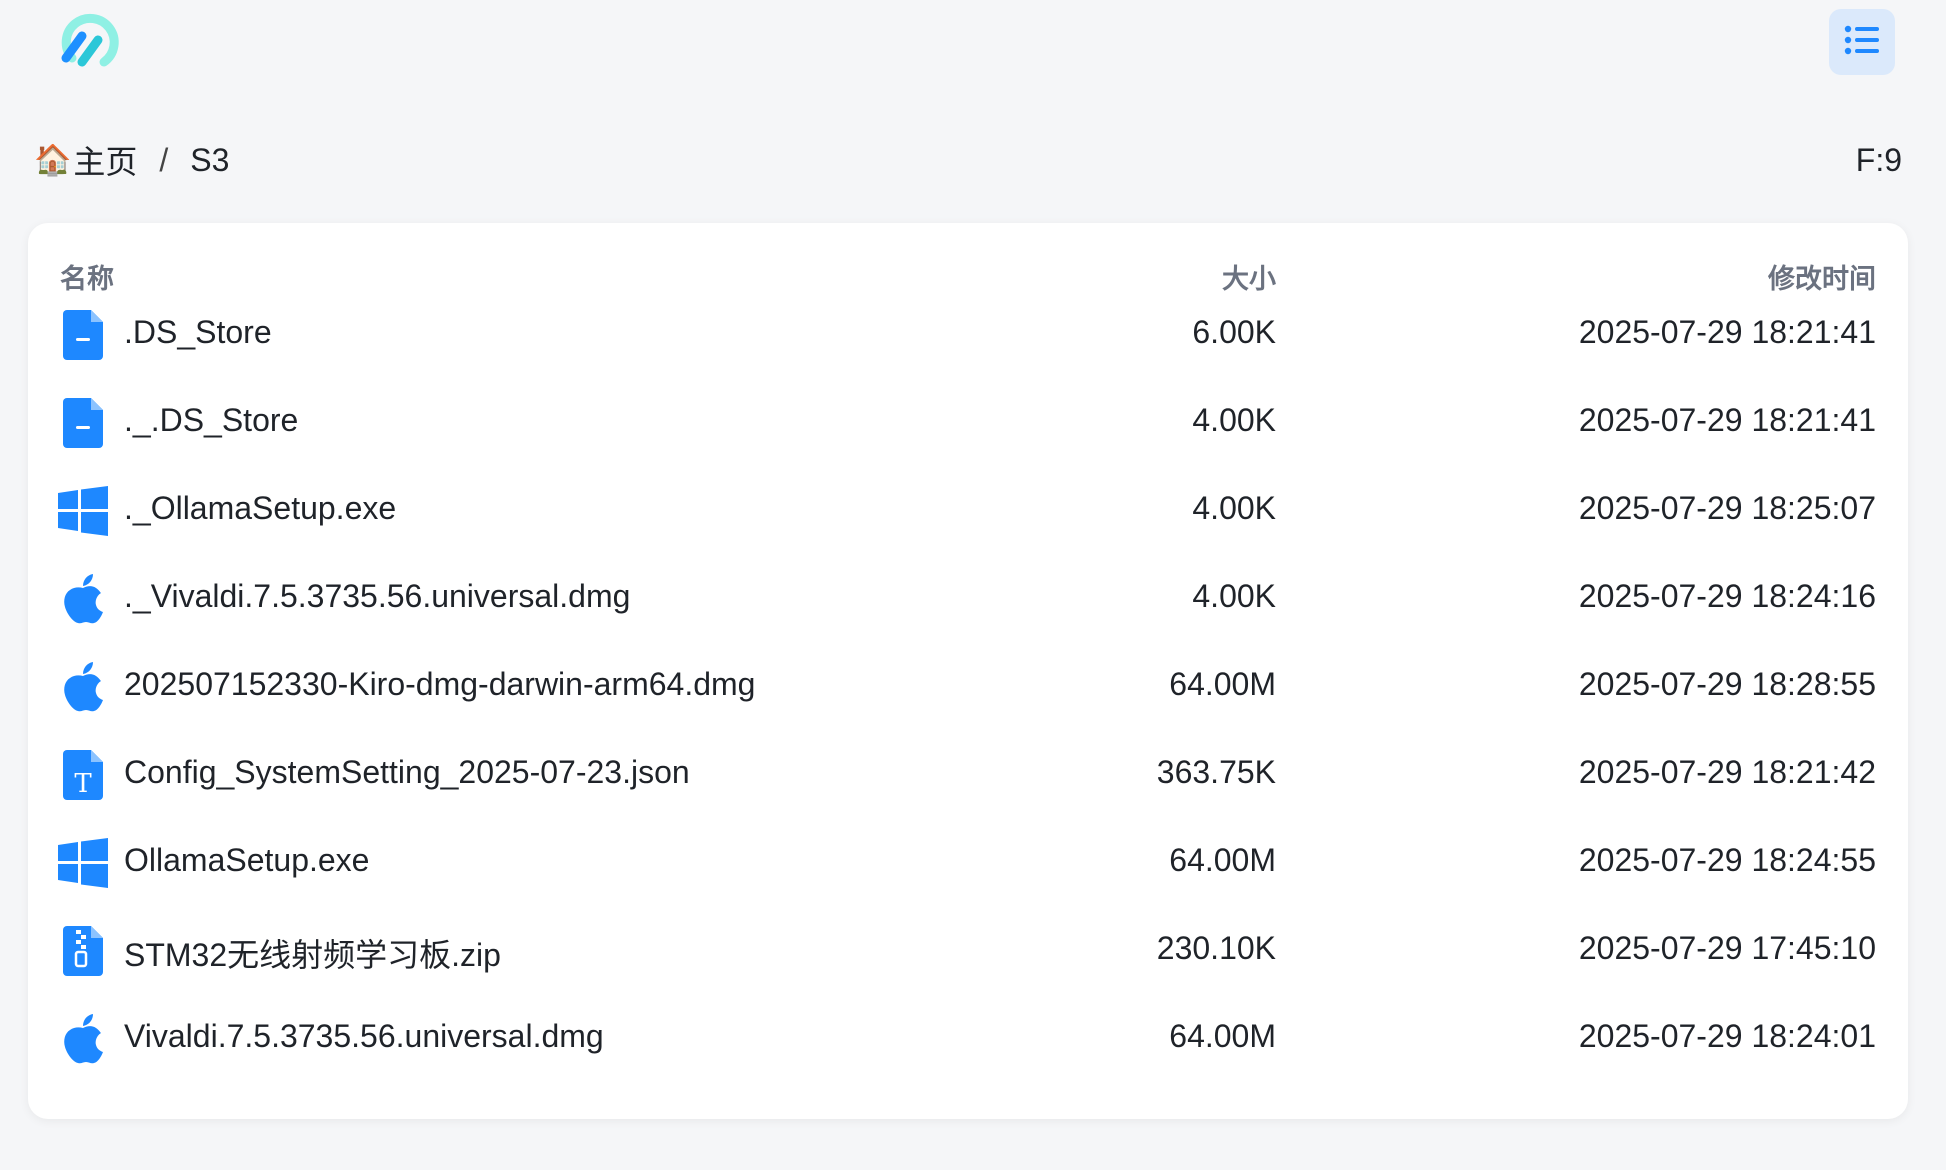  I want to click on column-header-name: 名称, so click(87, 276).